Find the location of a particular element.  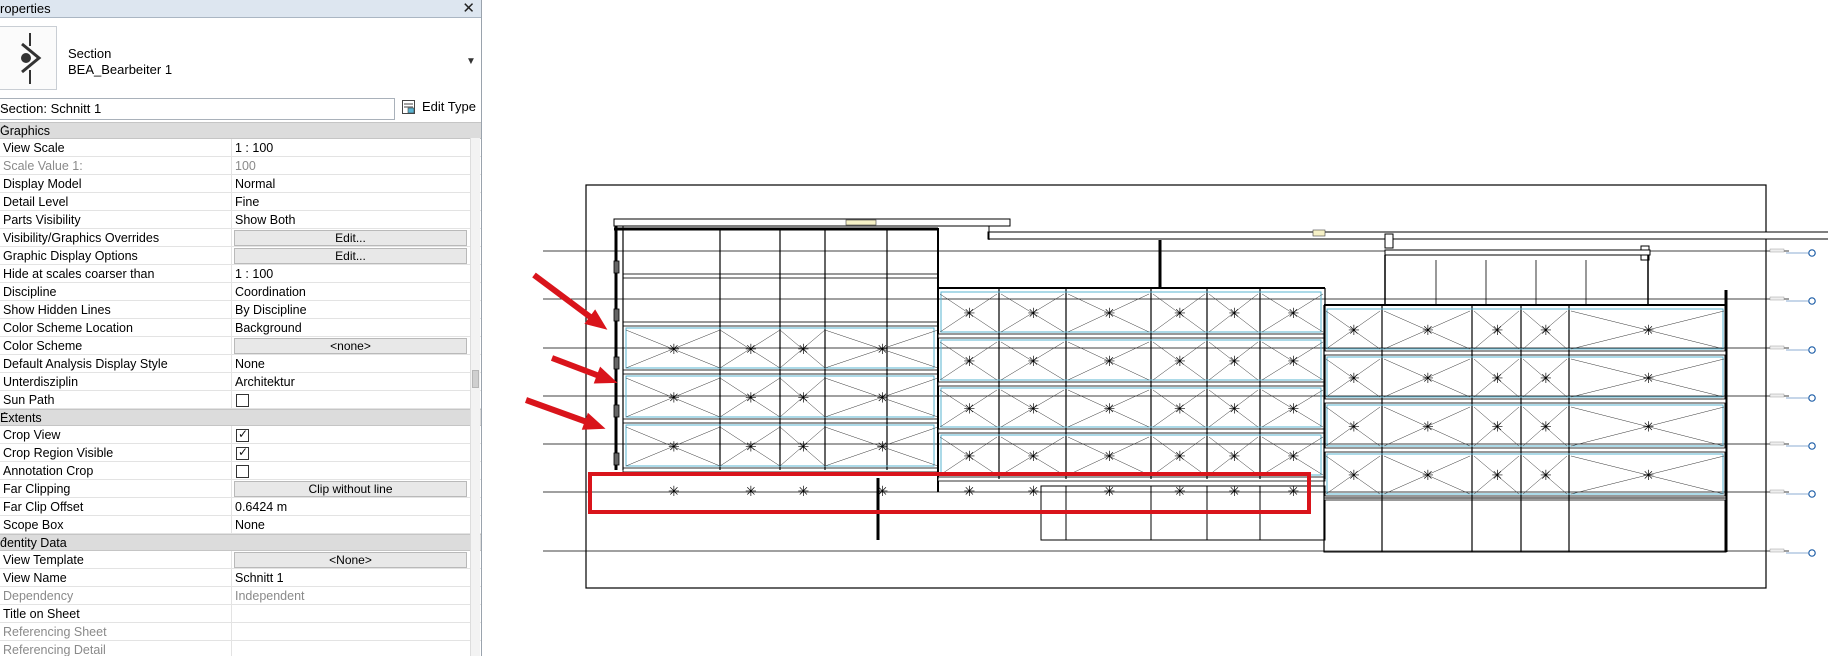

group-extents: Extents ⌃ is located at coordinates (240, 417).